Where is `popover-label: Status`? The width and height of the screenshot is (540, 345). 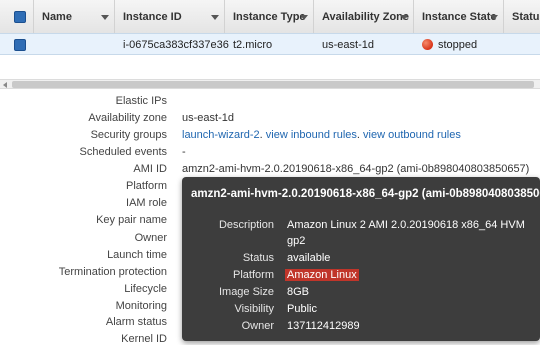
popover-label: Status is located at coordinates (258, 258).